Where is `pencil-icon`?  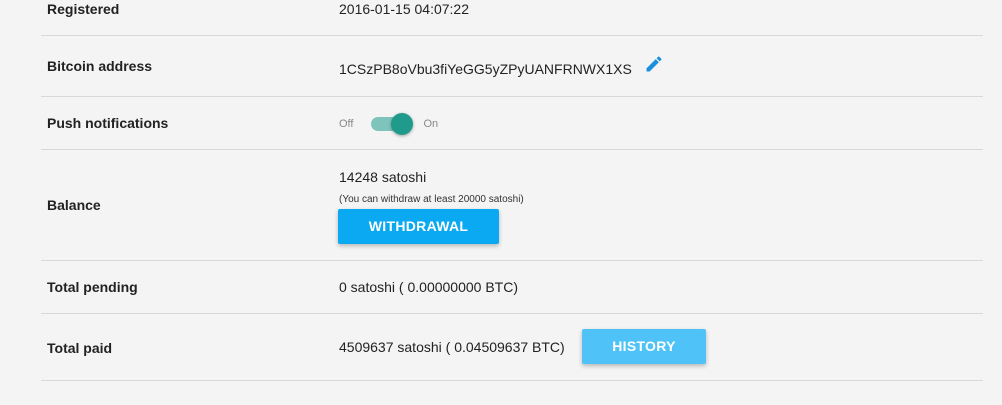
pencil-icon is located at coordinates (654, 64).